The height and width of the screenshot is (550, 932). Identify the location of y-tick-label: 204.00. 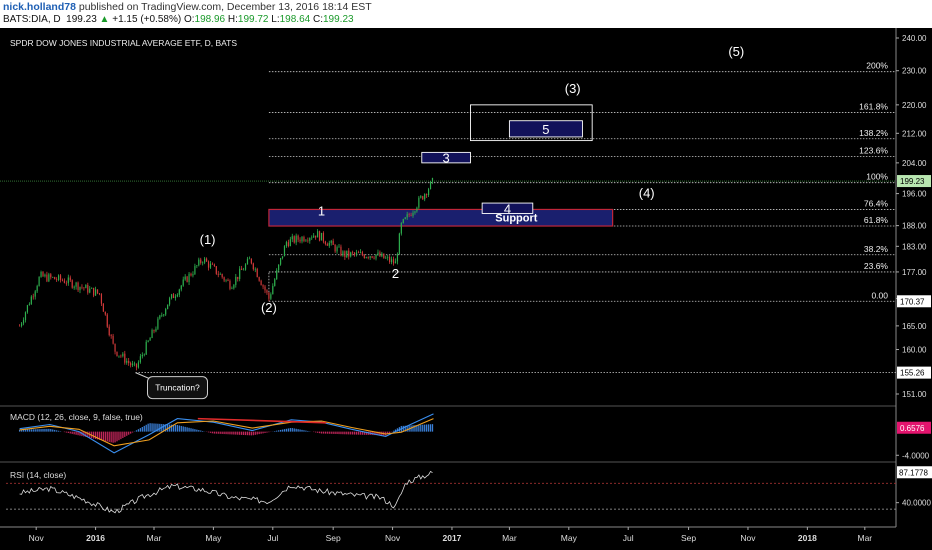
(914, 163).